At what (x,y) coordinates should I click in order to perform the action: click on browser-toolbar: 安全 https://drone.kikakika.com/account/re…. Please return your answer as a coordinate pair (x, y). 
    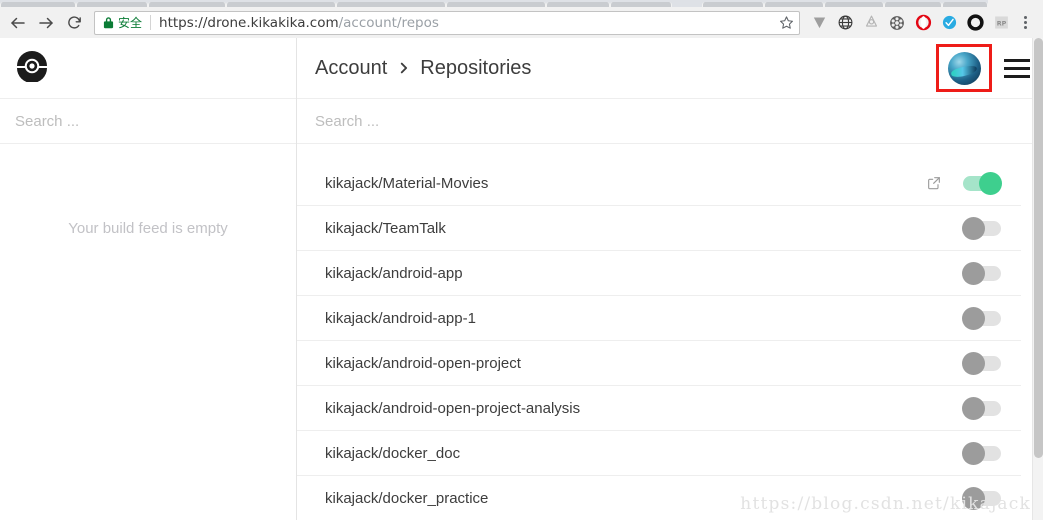
    Looking at the image, I should click on (521, 22).